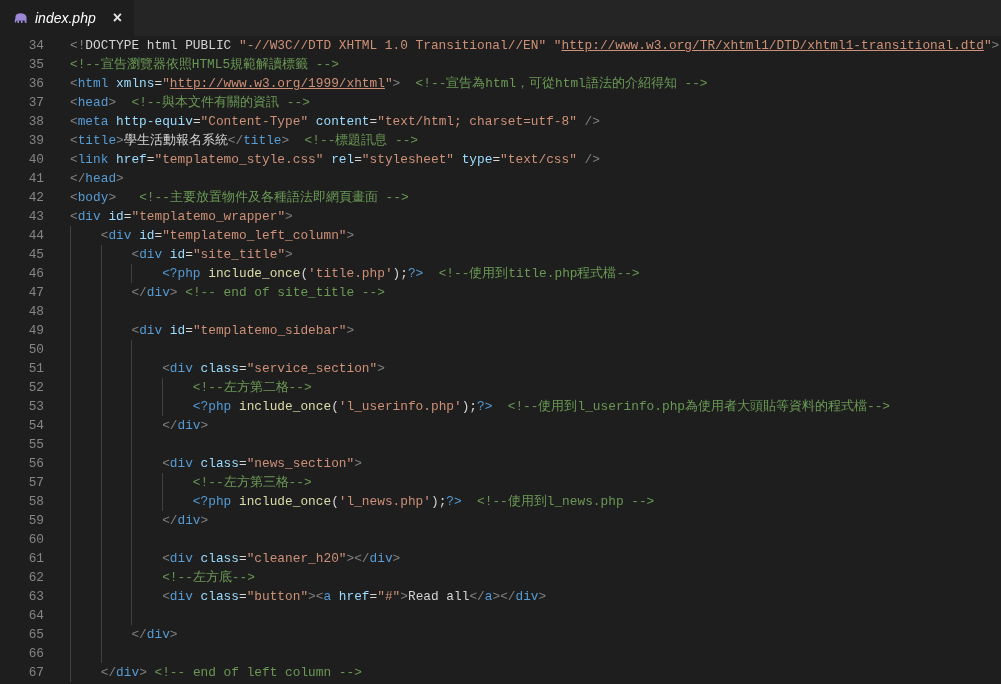 The image size is (1001, 684). What do you see at coordinates (35, 616) in the screenshot?
I see `line-number: 64` at bounding box center [35, 616].